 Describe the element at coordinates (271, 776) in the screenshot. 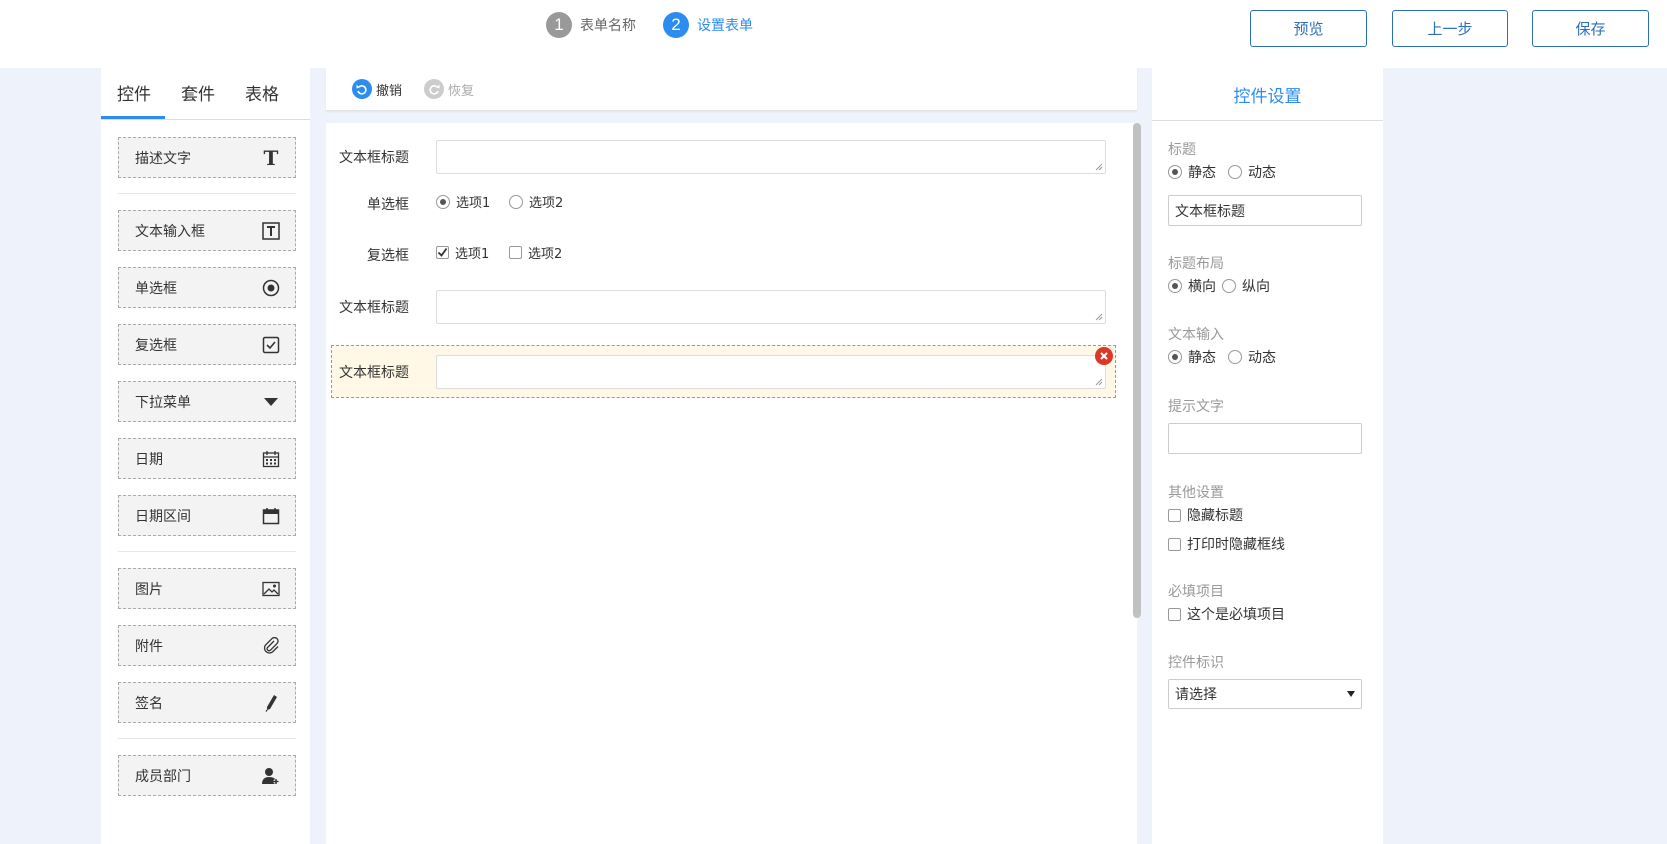

I see `add-member-icon` at that location.